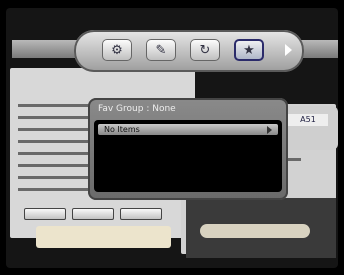 The width and height of the screenshot is (344, 275). I want to click on move-icon: ↻, so click(205, 50).